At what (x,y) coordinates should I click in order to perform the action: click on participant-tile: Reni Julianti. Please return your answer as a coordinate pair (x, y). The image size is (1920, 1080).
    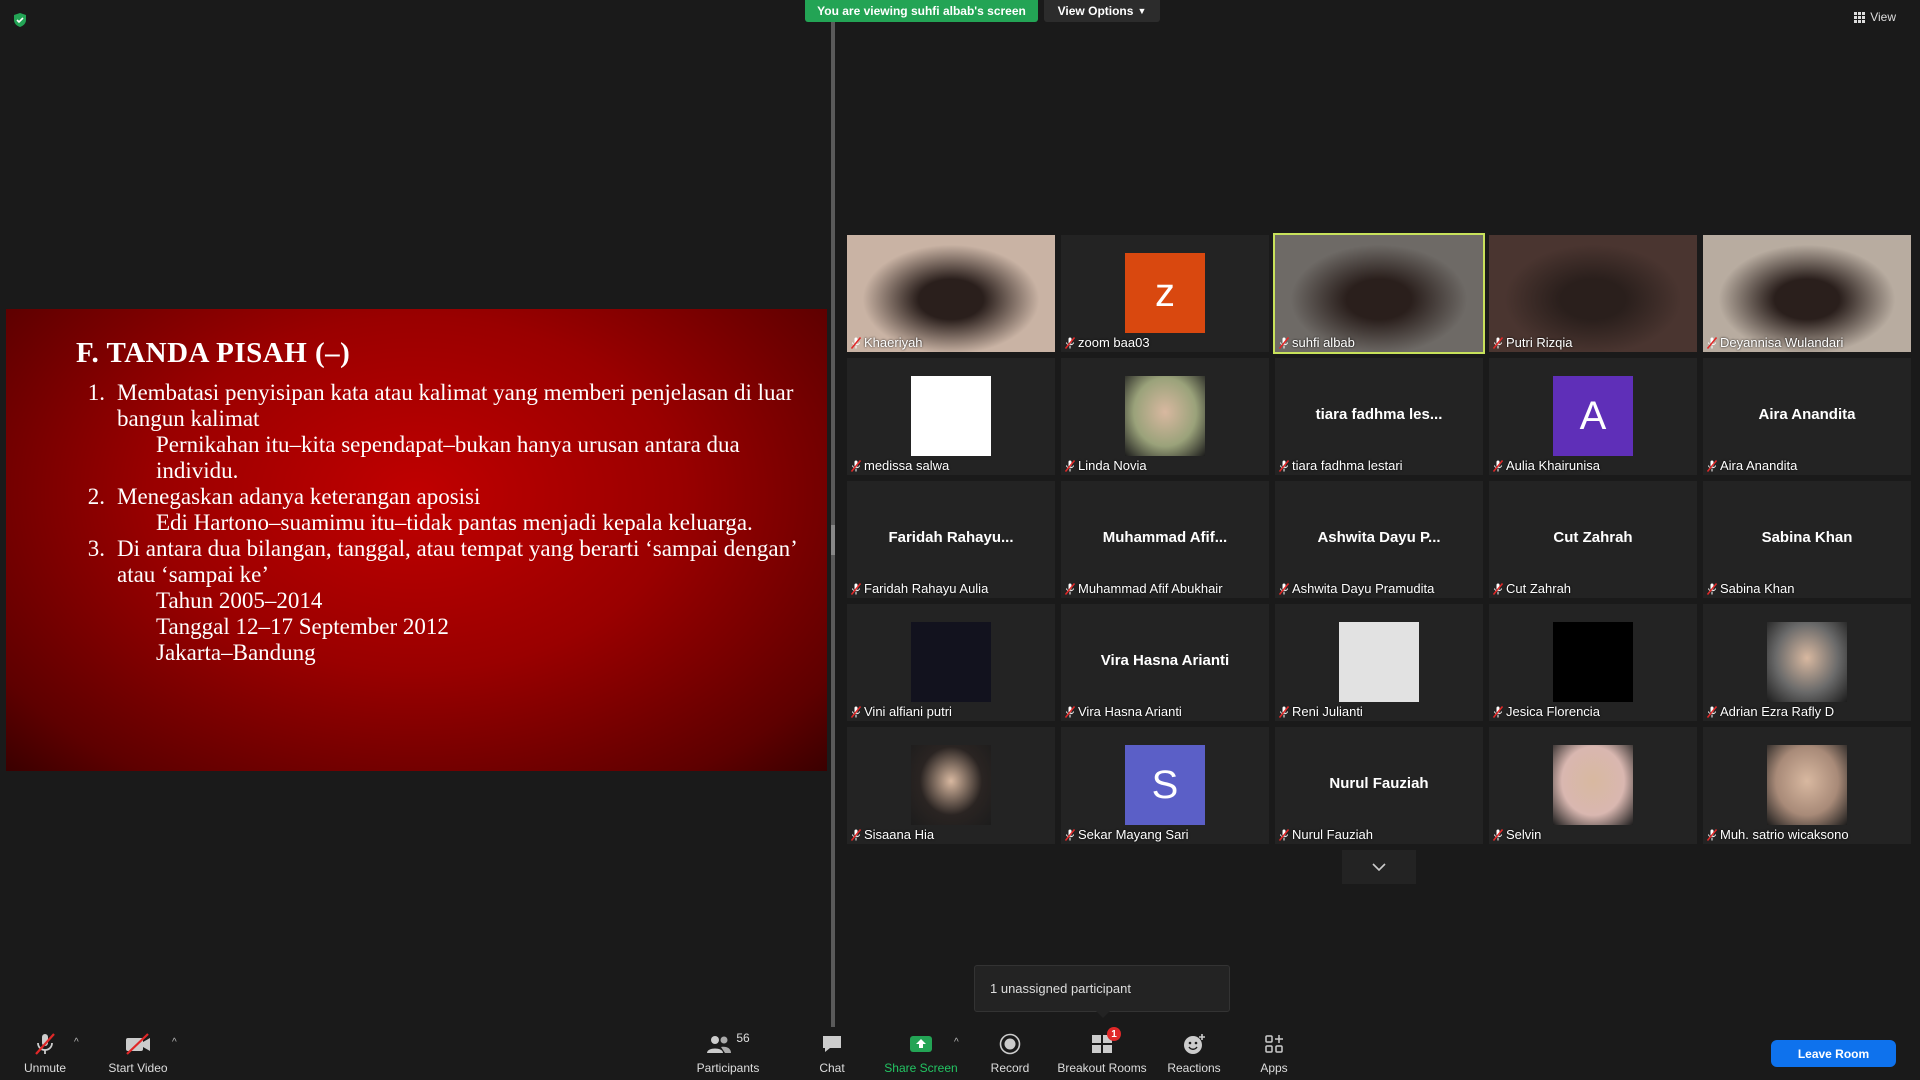
    Looking at the image, I should click on (1379, 662).